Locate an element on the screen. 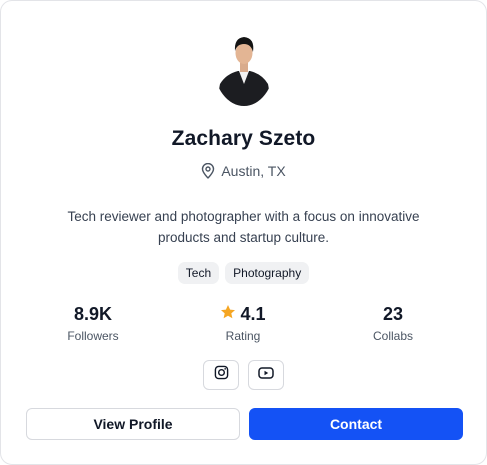  youtube-button is located at coordinates (266, 375).